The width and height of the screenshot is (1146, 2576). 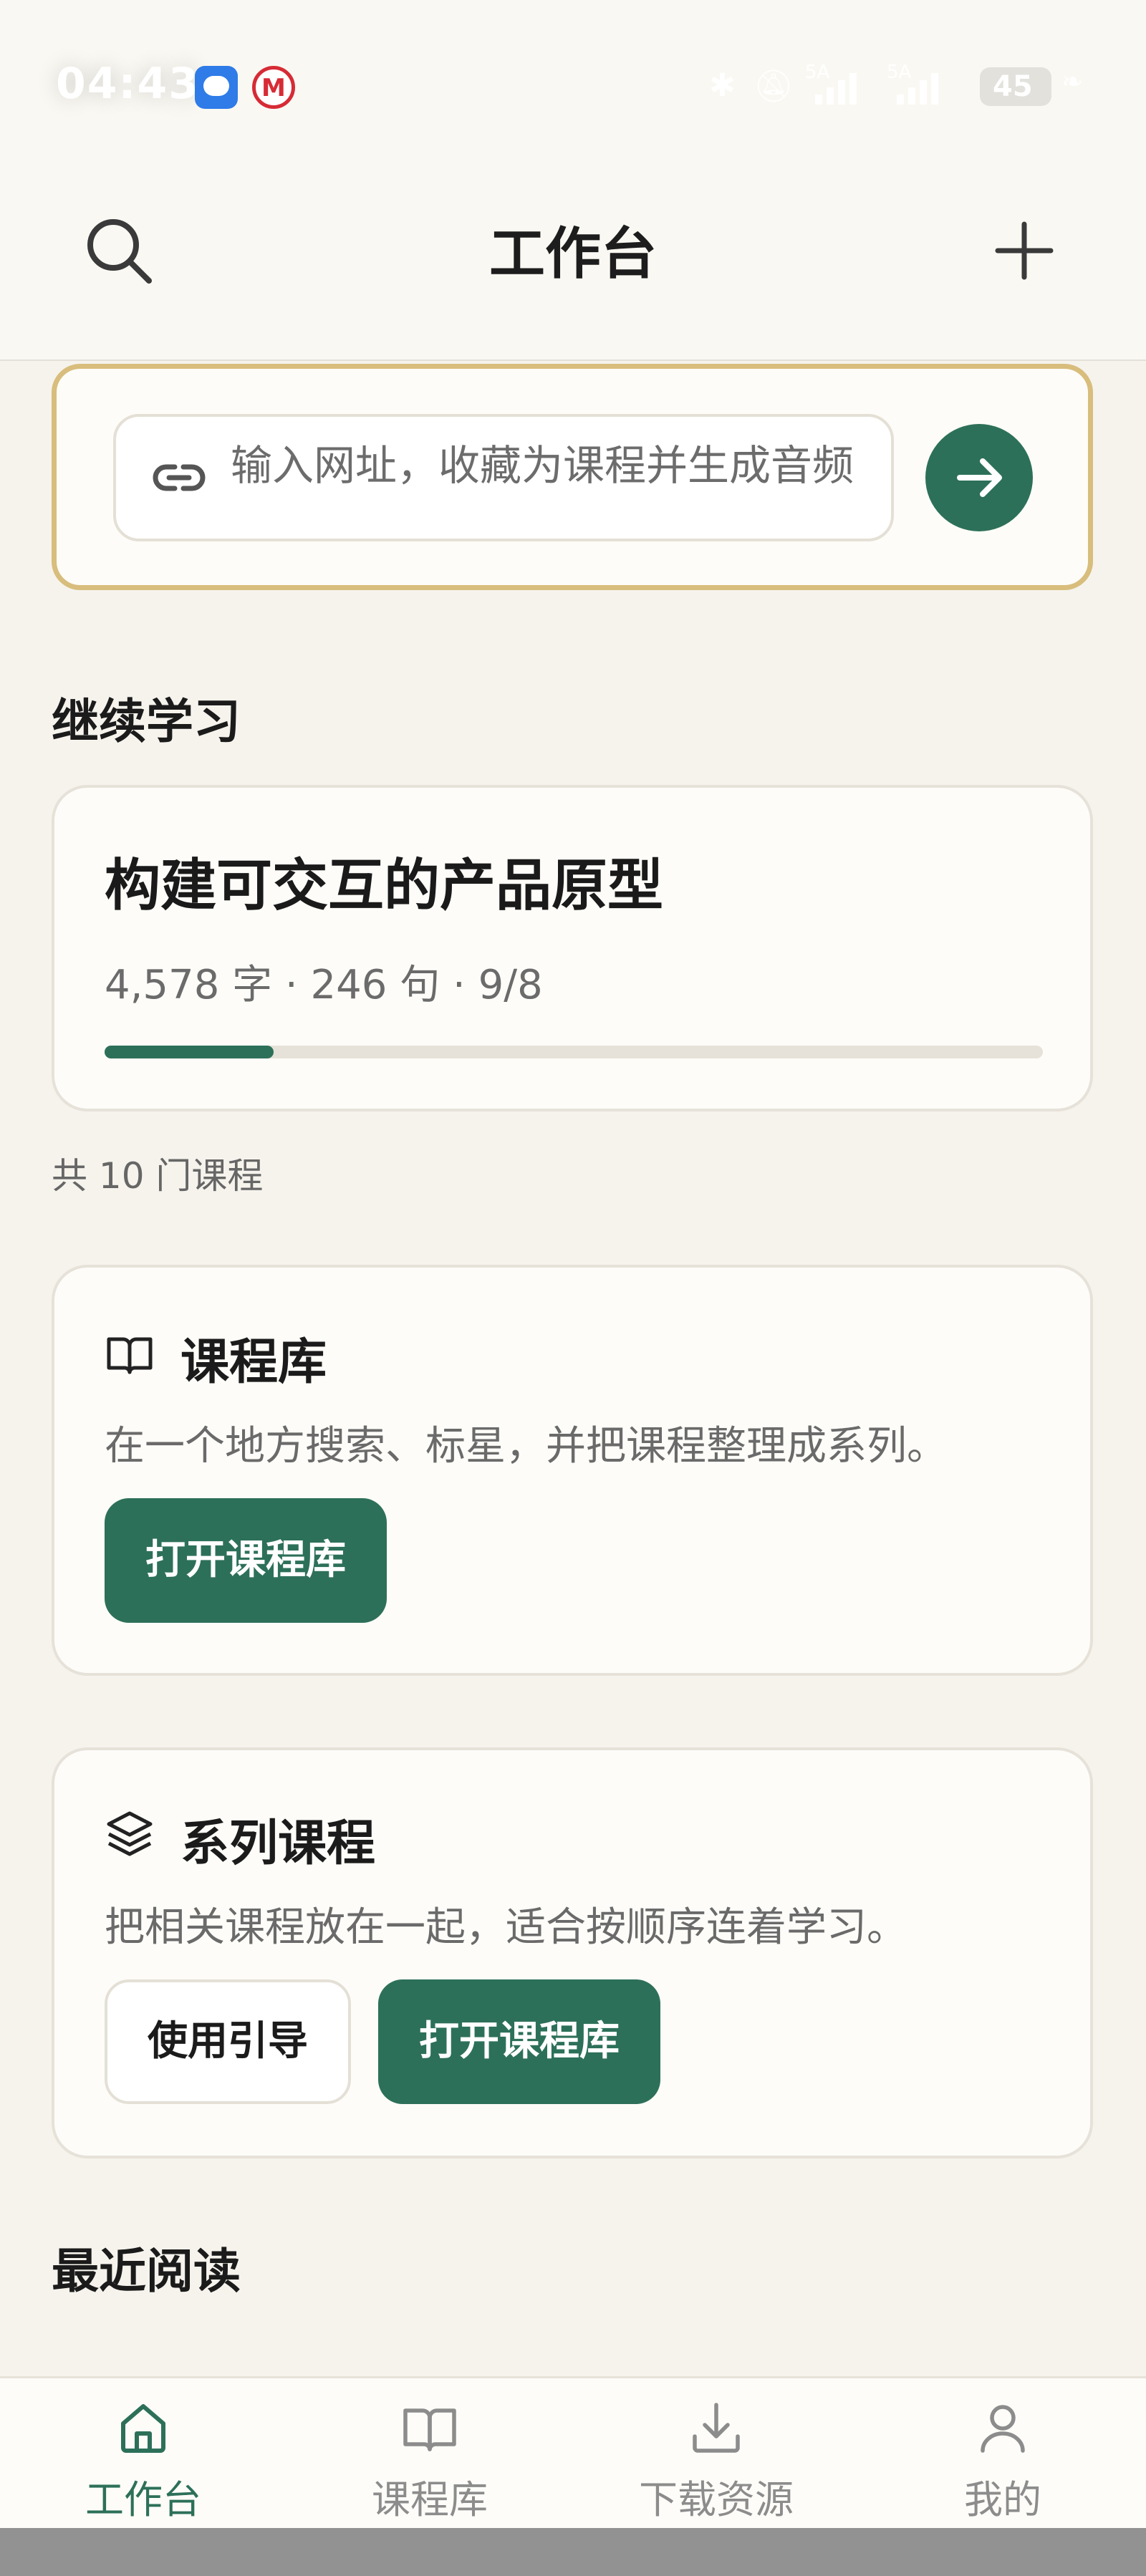 I want to click on open-series-library-button: 打开课程库, so click(x=519, y=2041).